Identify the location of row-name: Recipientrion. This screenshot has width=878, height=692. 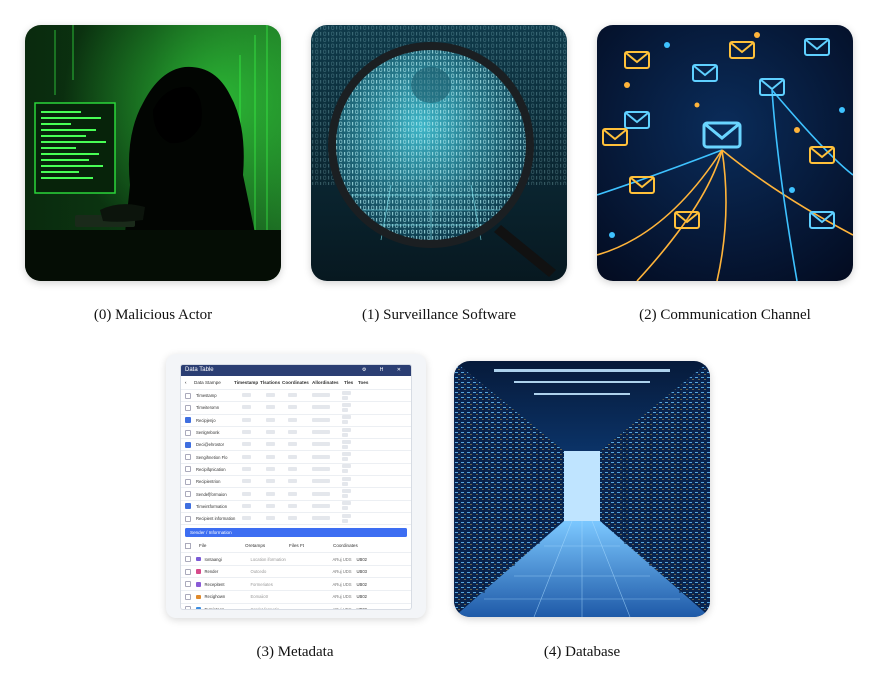
(208, 482).